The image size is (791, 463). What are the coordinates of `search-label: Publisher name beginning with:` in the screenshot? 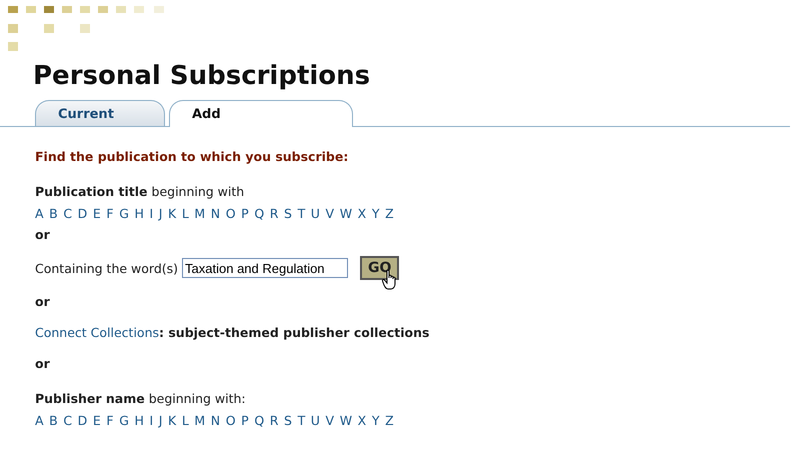 It's located at (141, 398).